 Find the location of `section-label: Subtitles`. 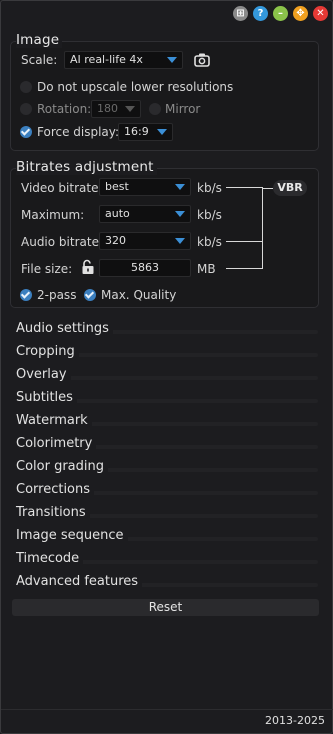

section-label: Subtitles is located at coordinates (46, 397).